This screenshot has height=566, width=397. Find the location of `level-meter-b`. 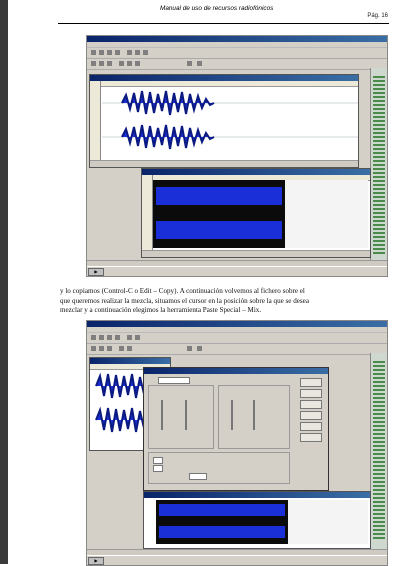

level-meter-b is located at coordinates (378, 451).